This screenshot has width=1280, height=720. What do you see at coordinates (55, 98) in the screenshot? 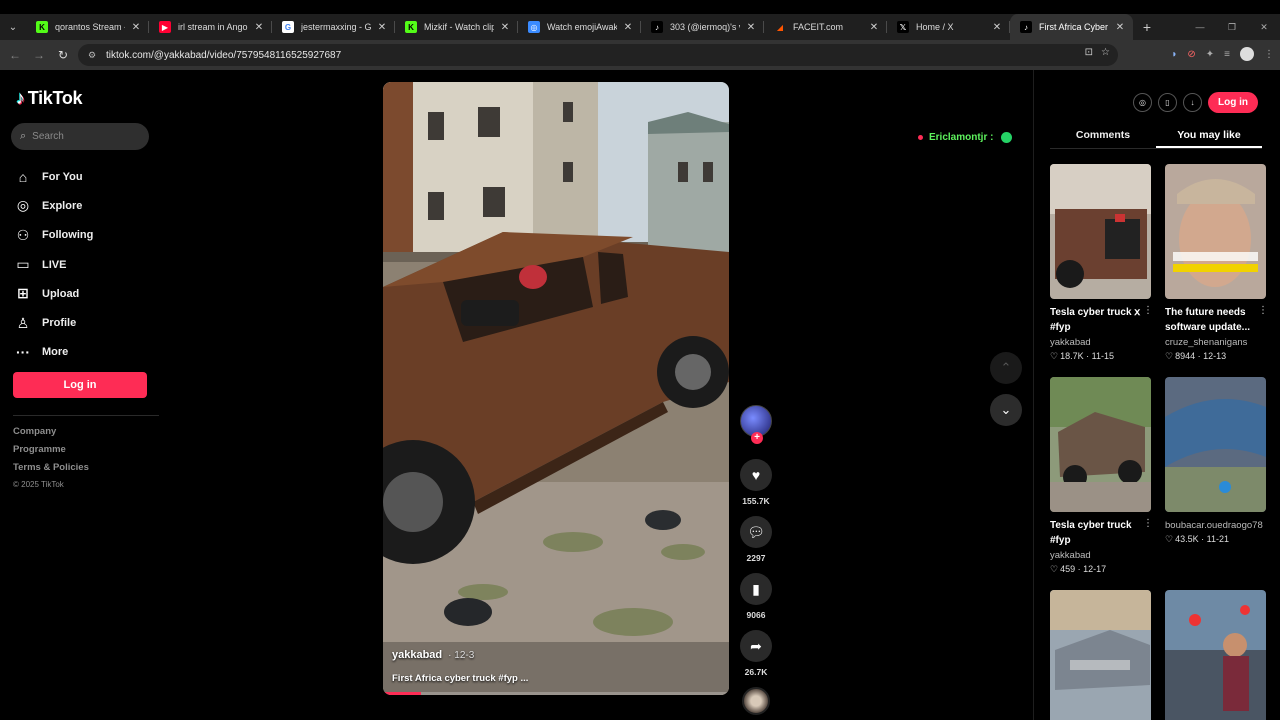
I see `brand-name: TikTok` at bounding box center [55, 98].